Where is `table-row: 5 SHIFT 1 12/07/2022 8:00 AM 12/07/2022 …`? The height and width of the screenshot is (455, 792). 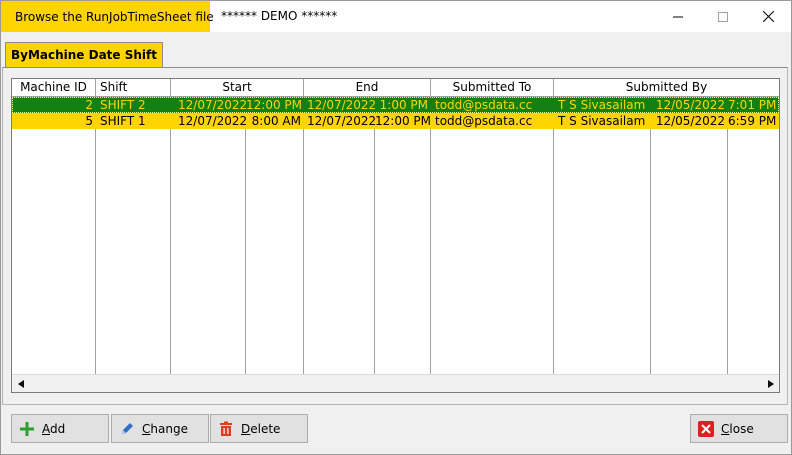
table-row: 5 SHIFT 1 12/07/2022 8:00 AM 12/07/2022 … is located at coordinates (395, 121).